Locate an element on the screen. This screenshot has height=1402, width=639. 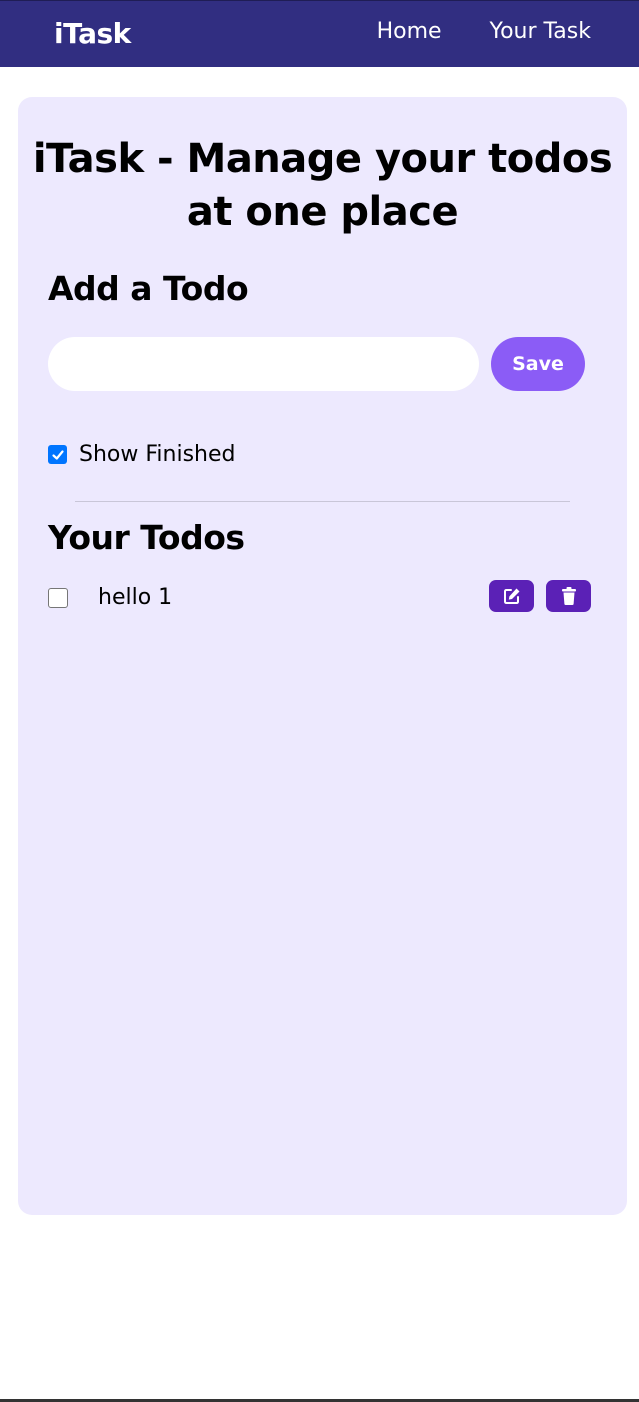
checkmark-icon is located at coordinates (57, 454).